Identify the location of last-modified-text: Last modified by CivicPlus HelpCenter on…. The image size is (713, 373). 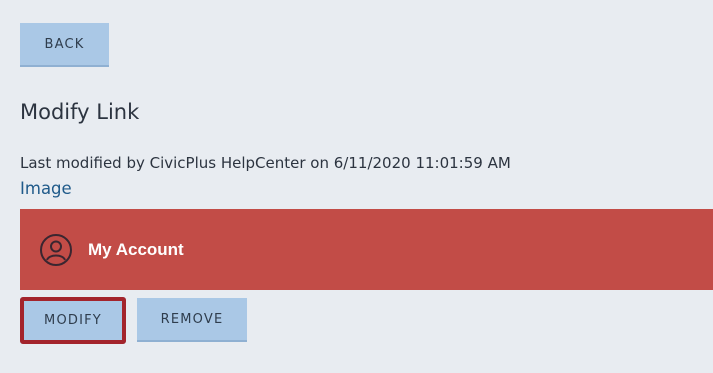
(265, 163).